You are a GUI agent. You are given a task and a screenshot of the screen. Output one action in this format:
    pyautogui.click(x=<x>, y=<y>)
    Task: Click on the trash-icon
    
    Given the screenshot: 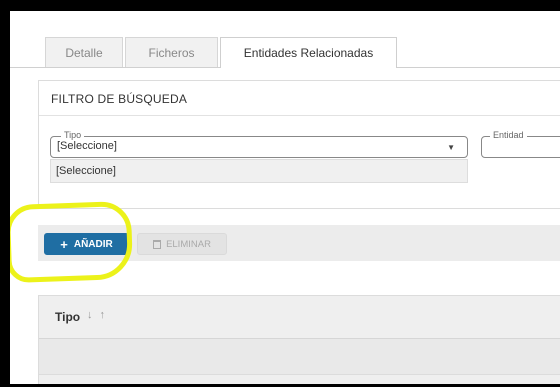 What is the action you would take?
    pyautogui.click(x=157, y=244)
    